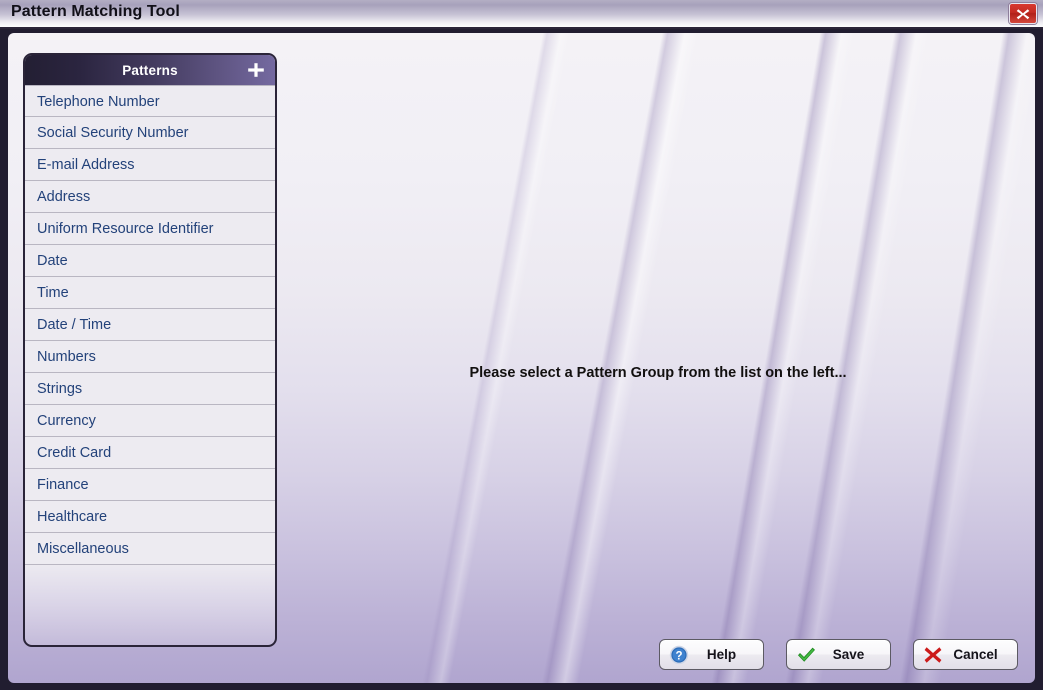  What do you see at coordinates (150, 101) in the screenshot?
I see `list-item: Telephone Number` at bounding box center [150, 101].